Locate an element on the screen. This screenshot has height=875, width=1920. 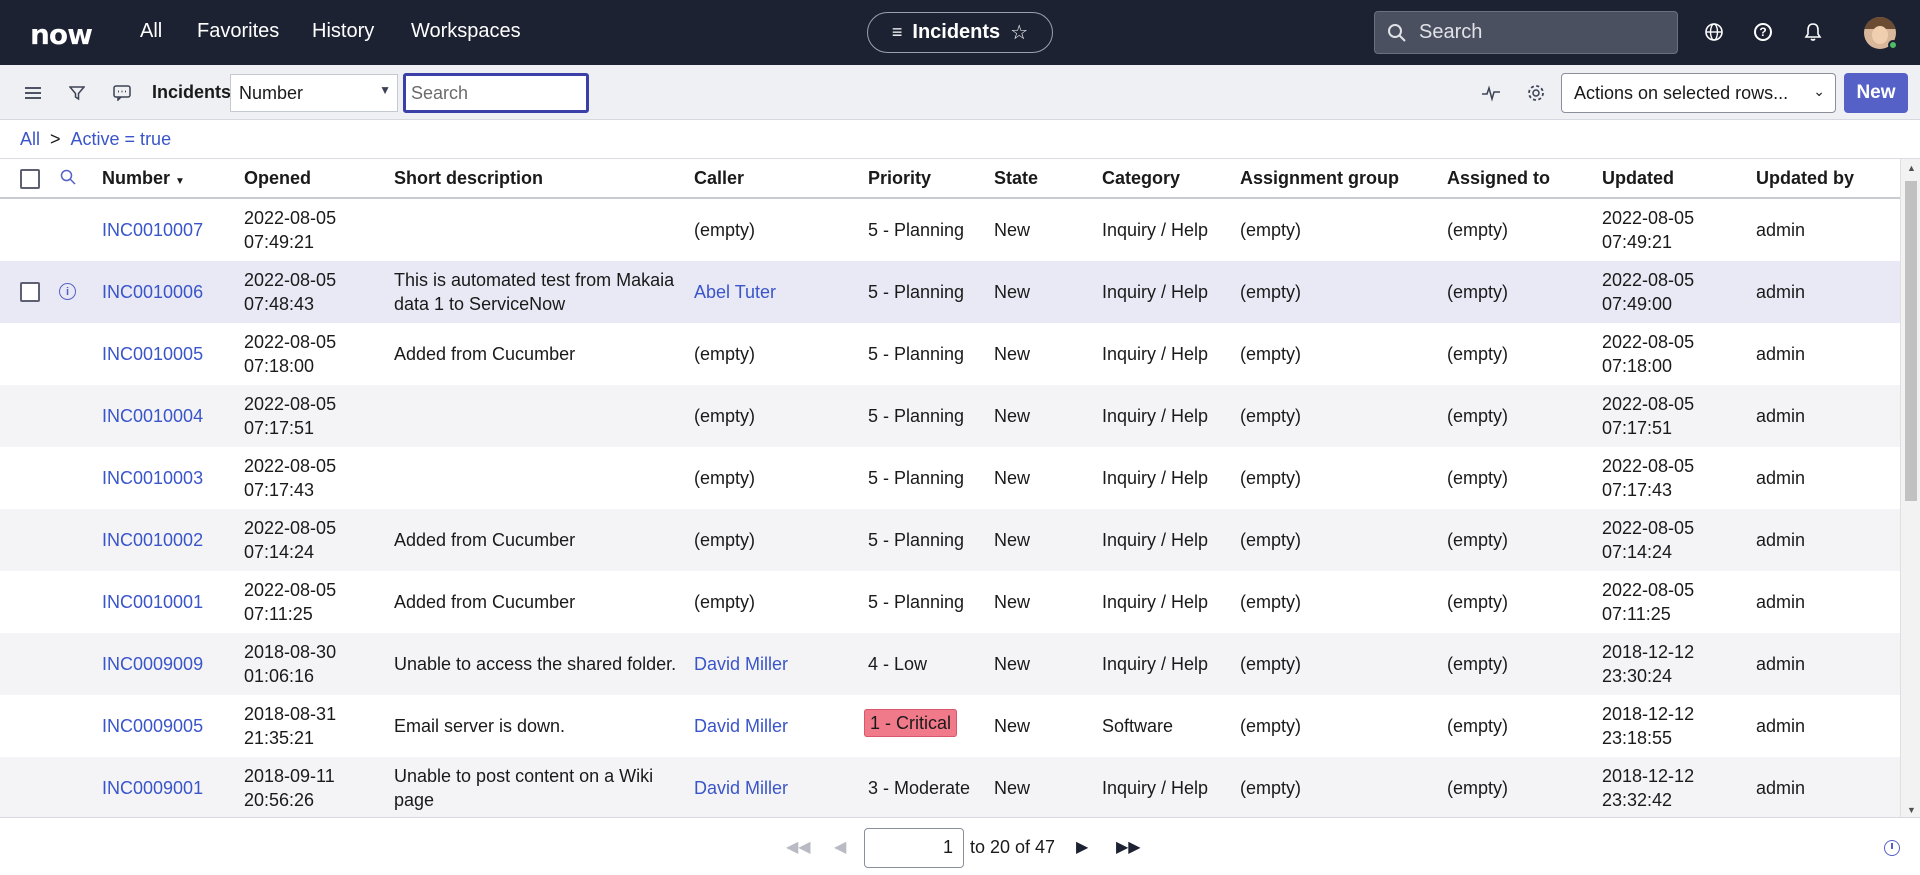
bell-icon is located at coordinates (1813, 32).